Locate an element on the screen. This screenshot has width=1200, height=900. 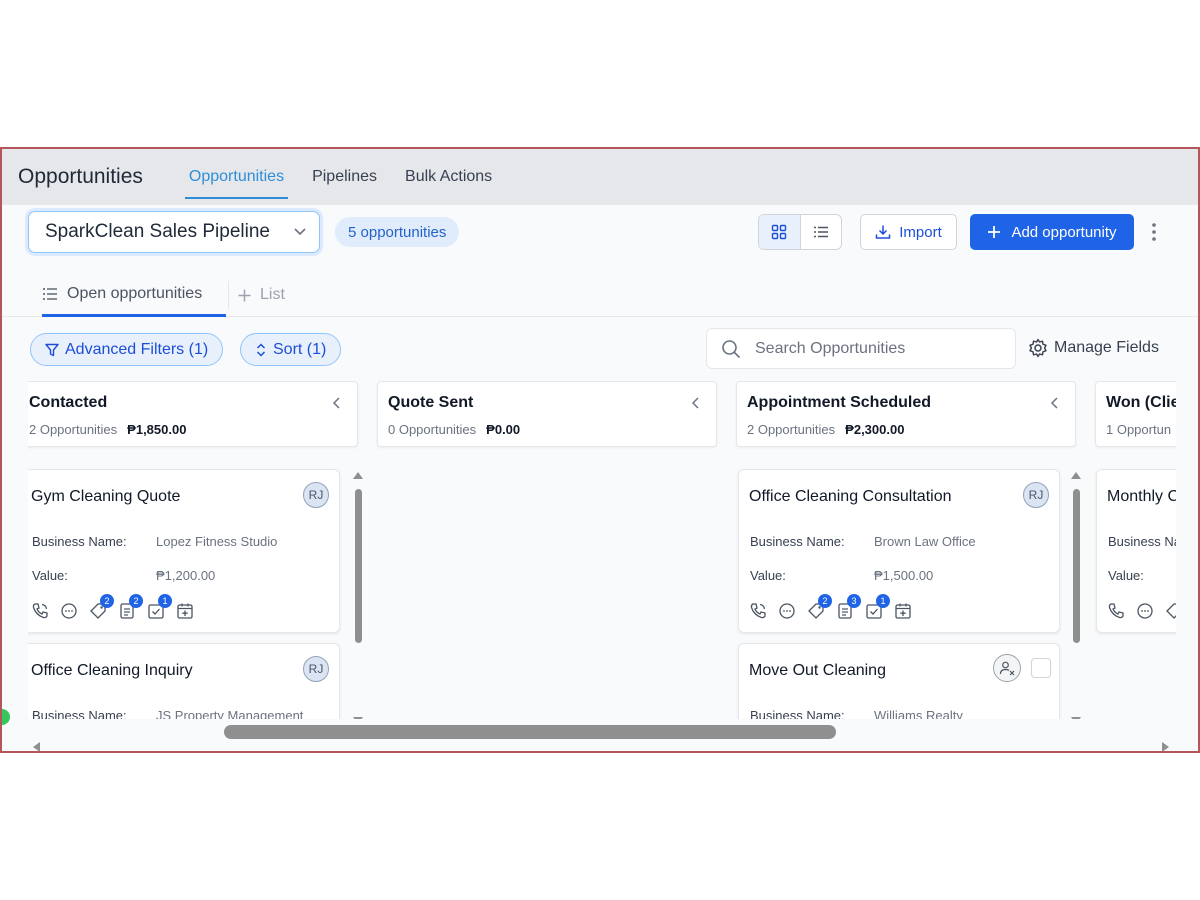
tag-count-badge: 2 is located at coordinates (825, 601).